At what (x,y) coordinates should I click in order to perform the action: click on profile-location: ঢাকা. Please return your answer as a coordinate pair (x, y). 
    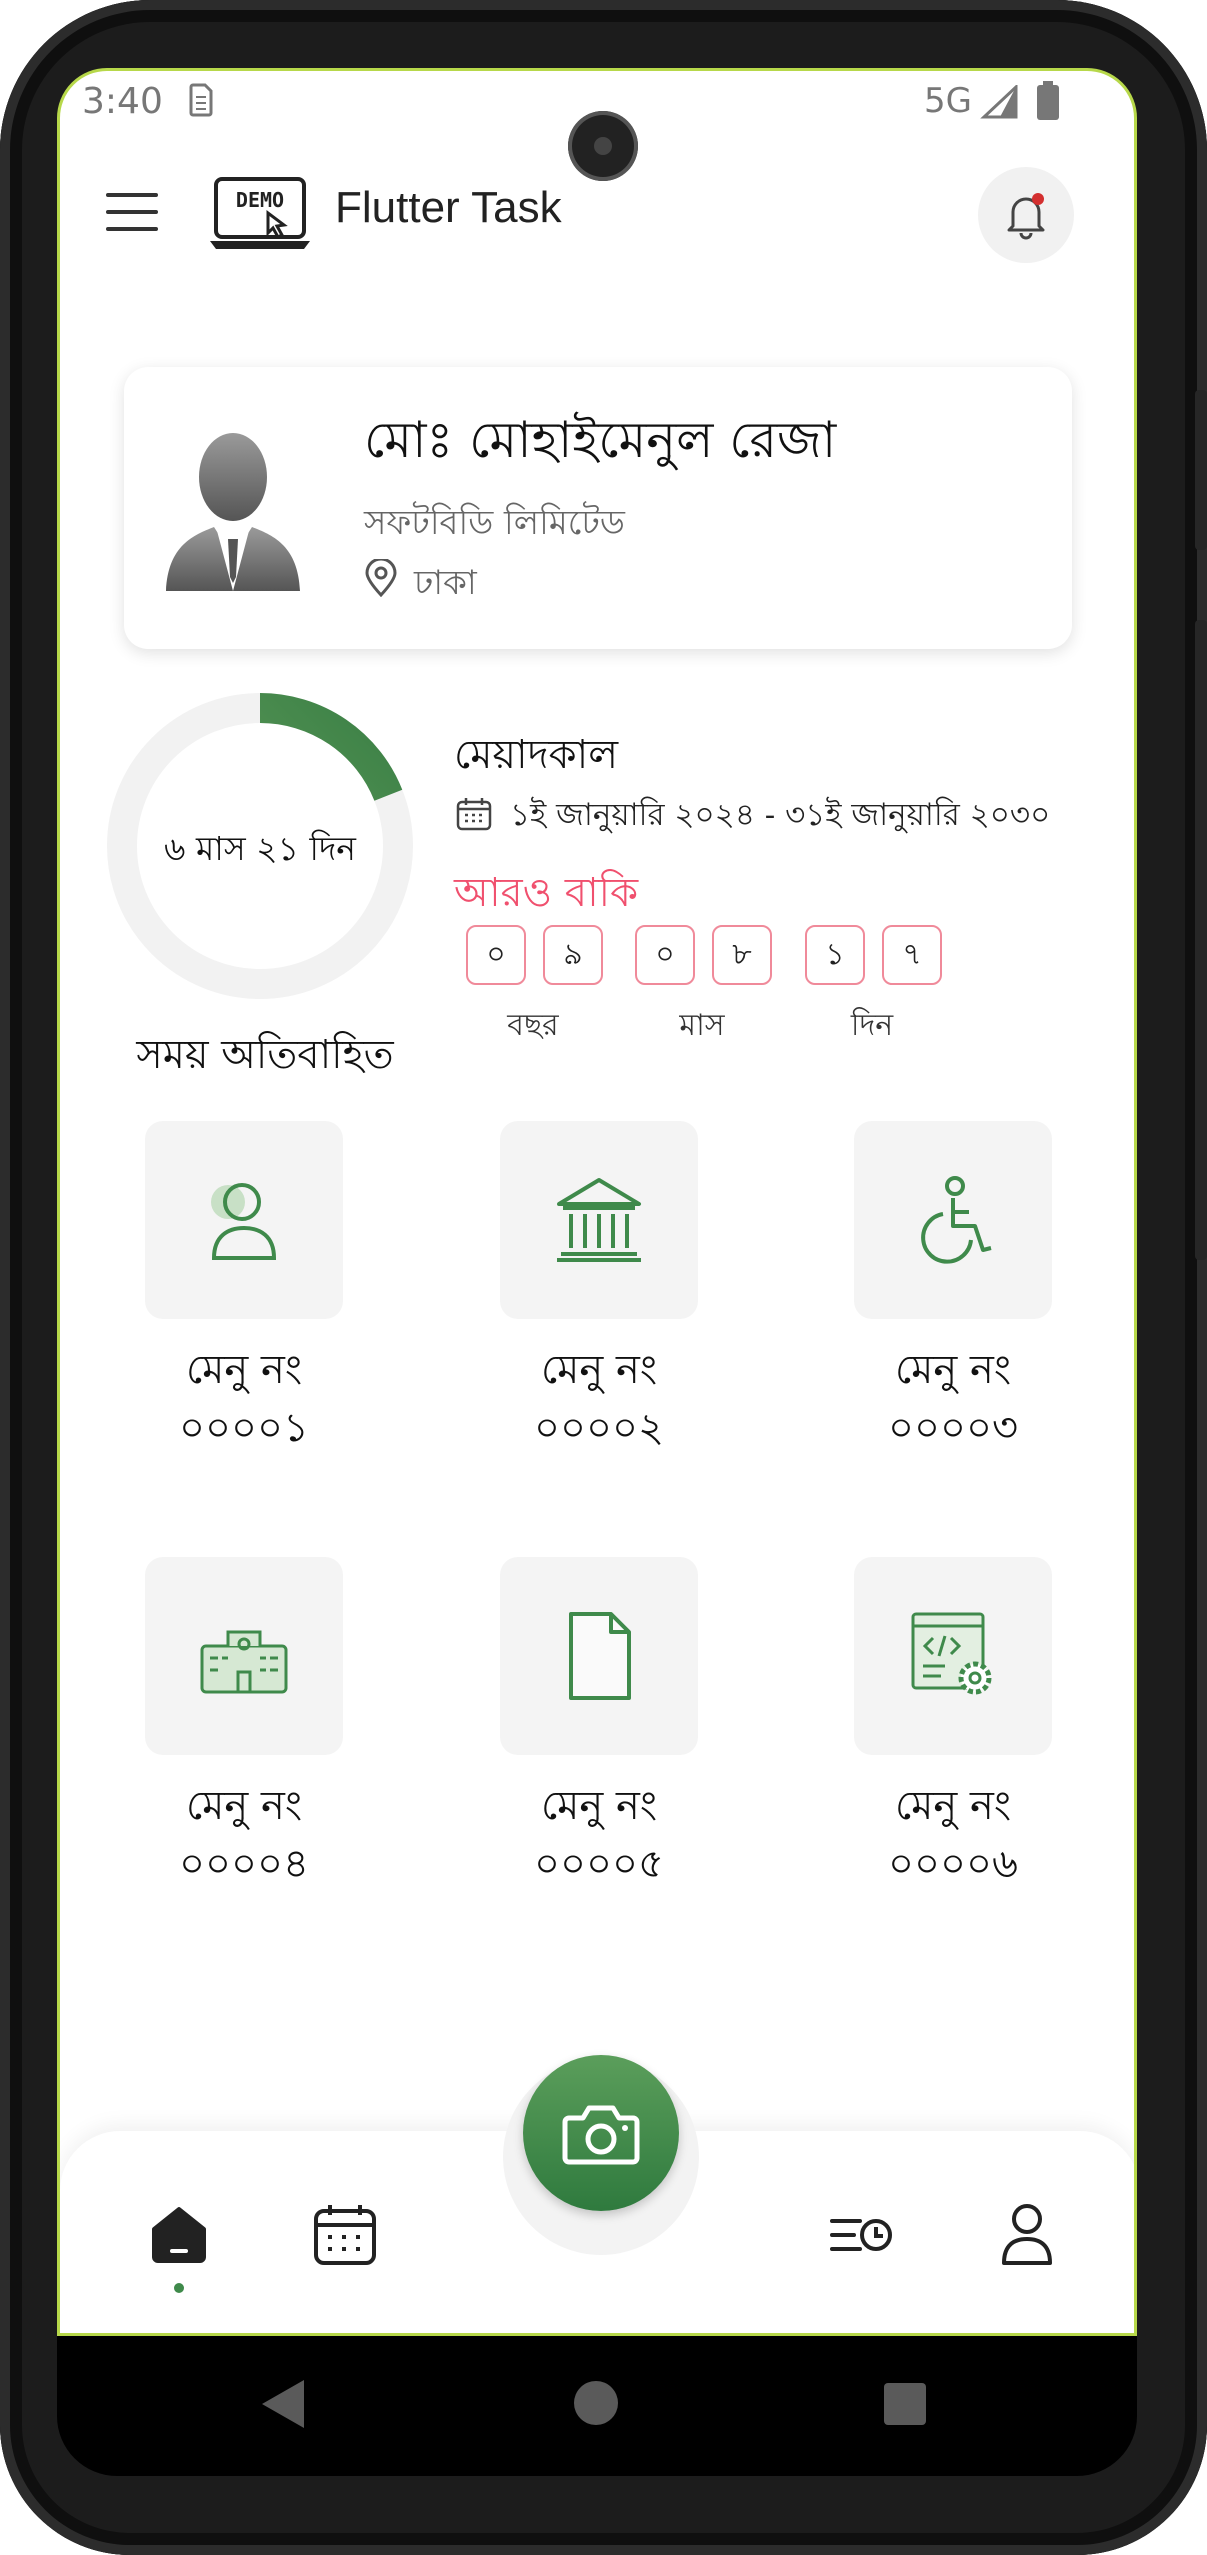
    Looking at the image, I should click on (445, 583).